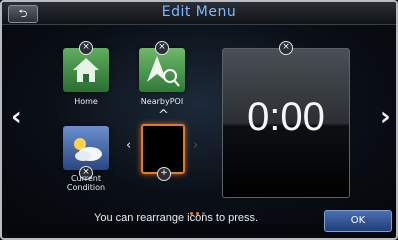  I want to click on add-item-button: +, so click(164, 174).